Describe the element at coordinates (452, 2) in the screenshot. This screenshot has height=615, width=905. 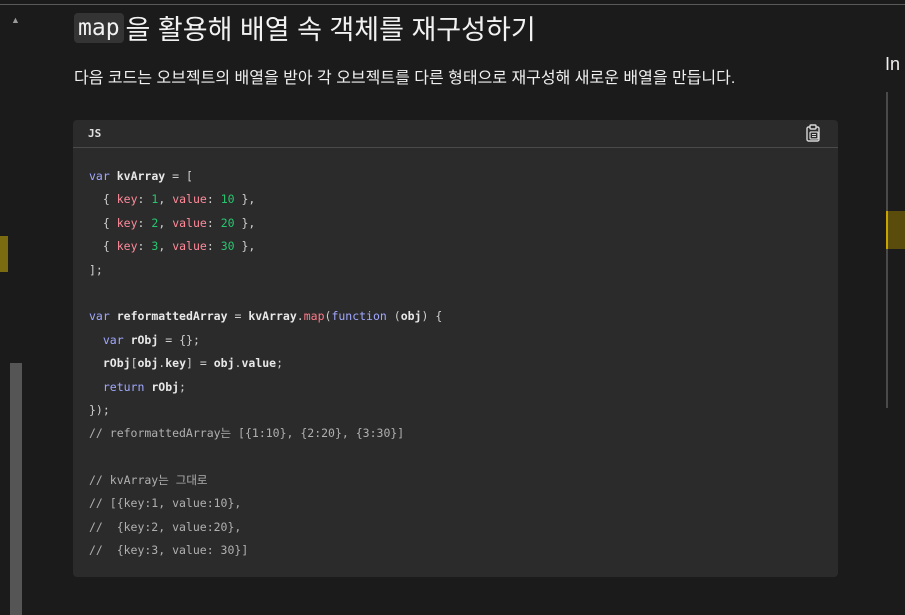
I see `top-border` at that location.